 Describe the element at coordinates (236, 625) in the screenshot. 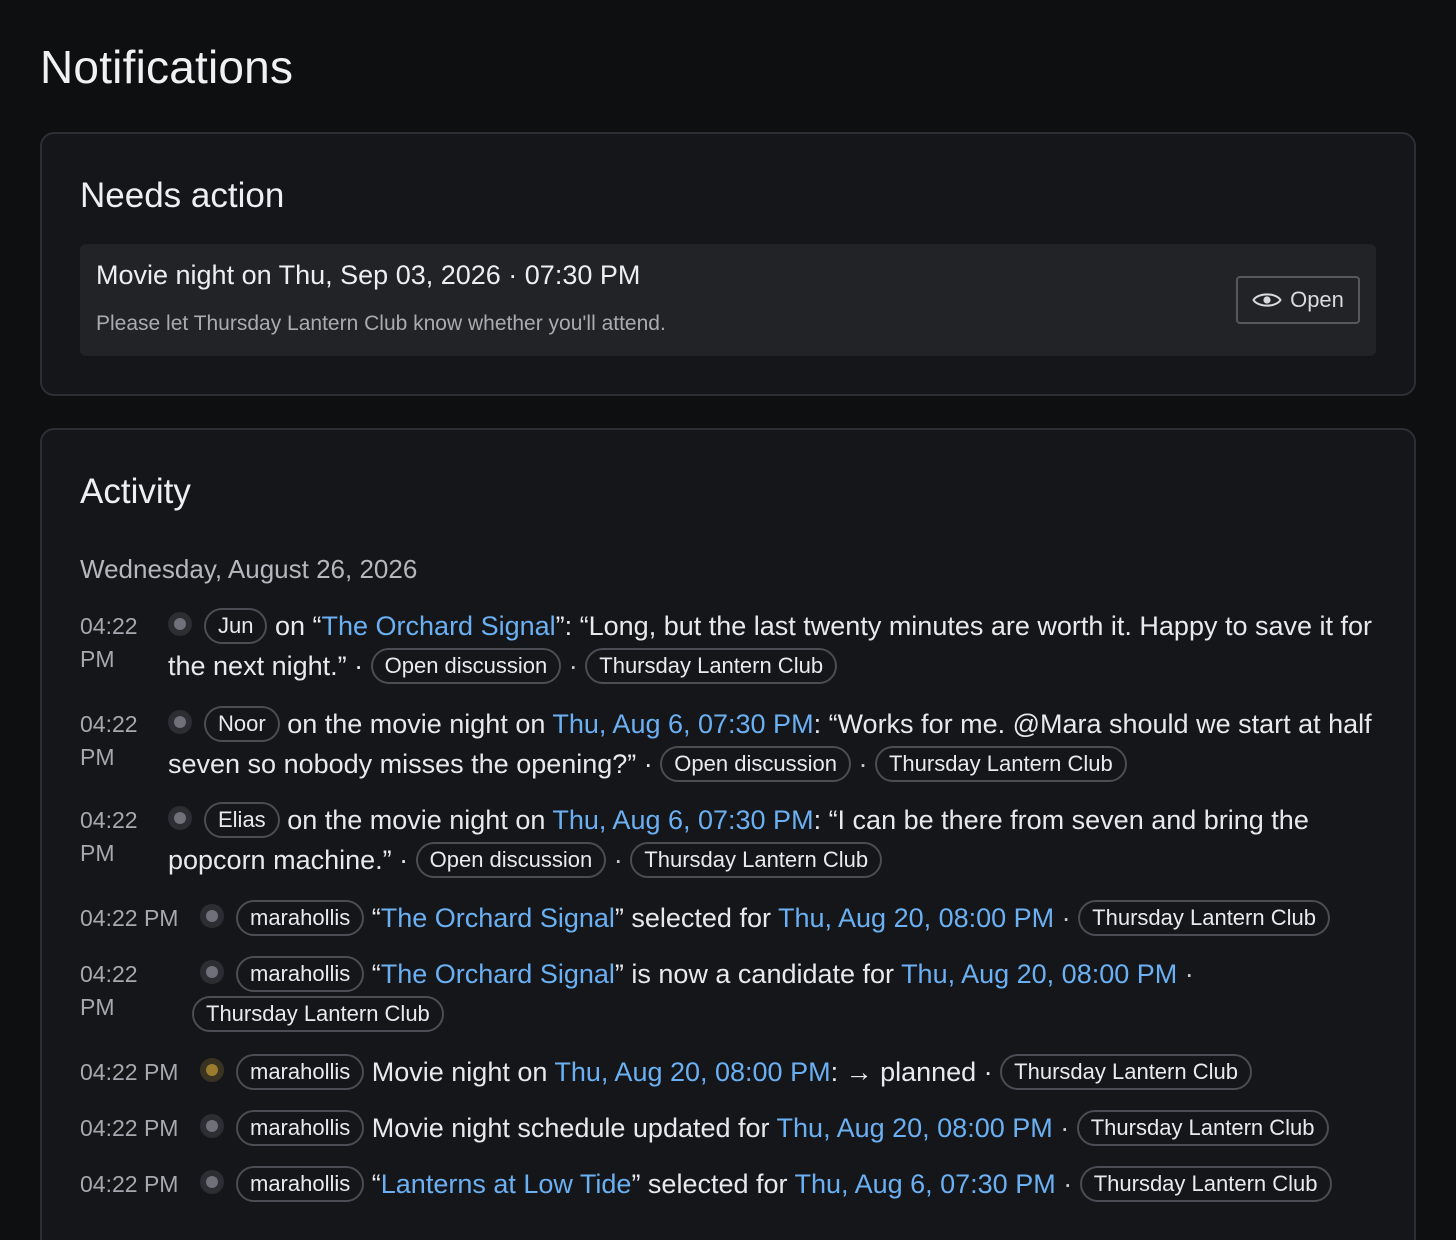

I see `user-pill: Jun` at that location.